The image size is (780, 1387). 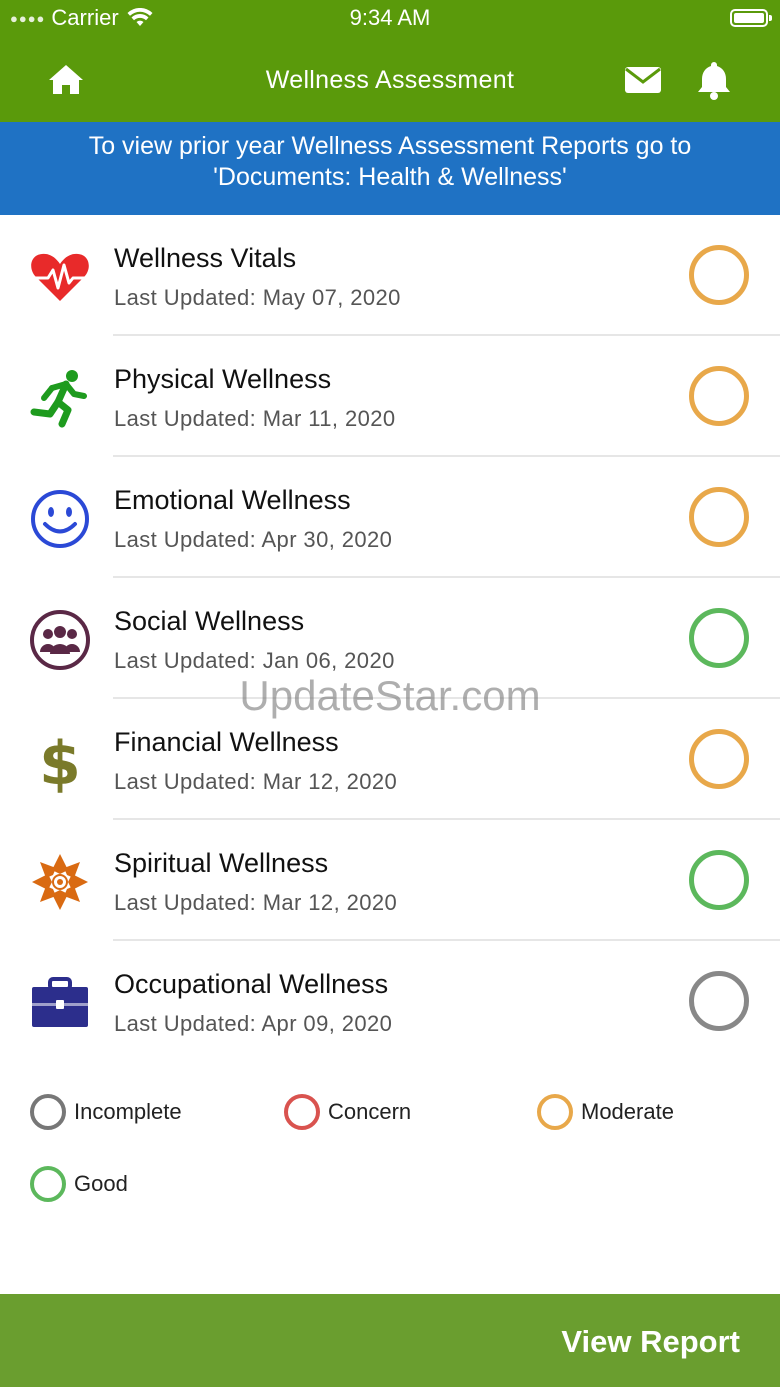 What do you see at coordinates (251, 984) in the screenshot?
I see `row-title: Occupational Wellness` at bounding box center [251, 984].